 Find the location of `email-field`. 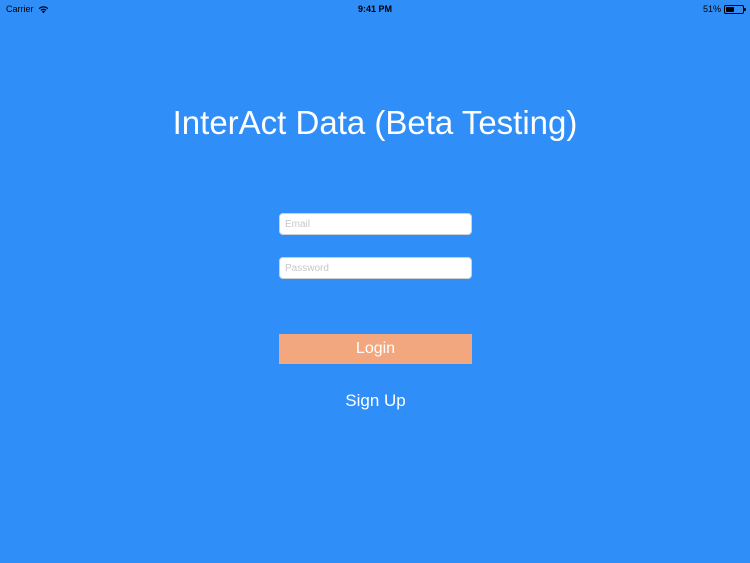

email-field is located at coordinates (375, 224).